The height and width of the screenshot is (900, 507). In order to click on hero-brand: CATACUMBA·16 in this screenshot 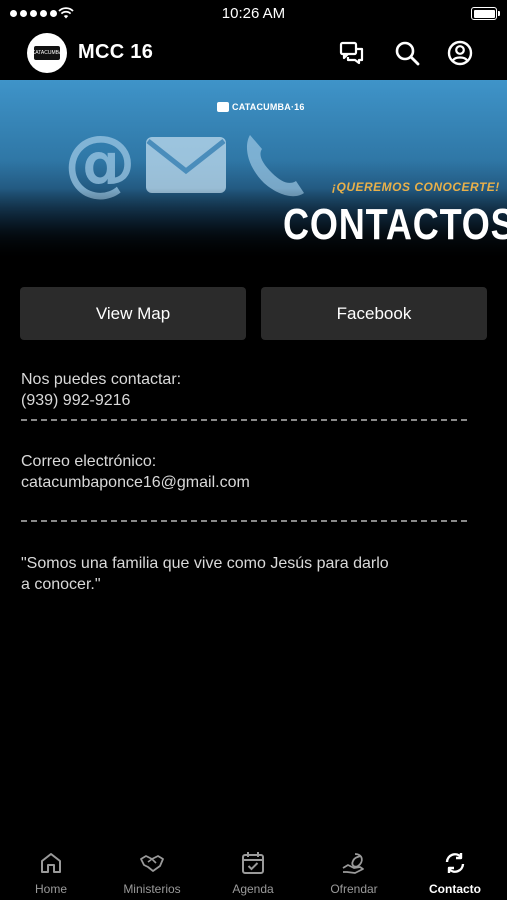, I will do `click(261, 107)`.